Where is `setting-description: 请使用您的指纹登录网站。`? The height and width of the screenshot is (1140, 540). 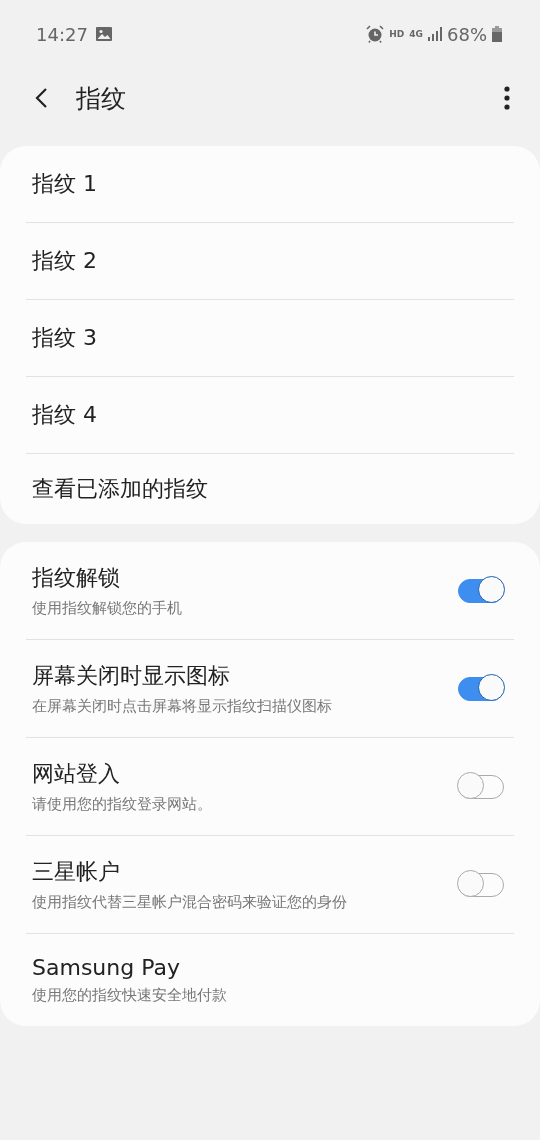
setting-description: 请使用您的指纹登录网站。 is located at coordinates (122, 804).